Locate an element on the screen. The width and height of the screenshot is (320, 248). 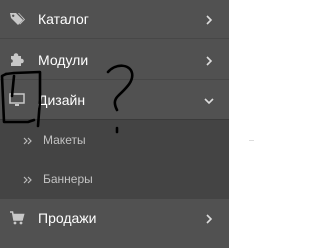
content-edge is located at coordinates (241, 124).